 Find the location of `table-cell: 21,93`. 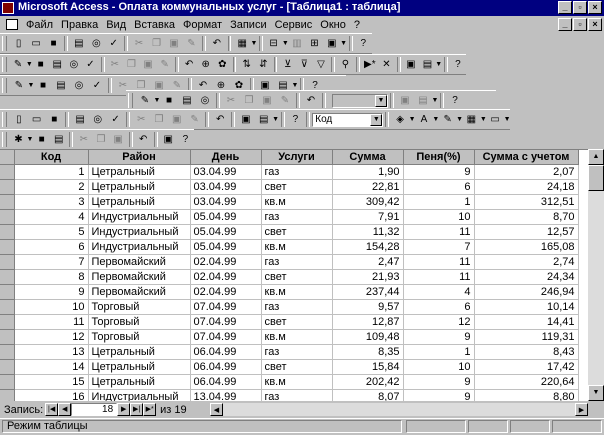

table-cell: 21,93 is located at coordinates (368, 277).